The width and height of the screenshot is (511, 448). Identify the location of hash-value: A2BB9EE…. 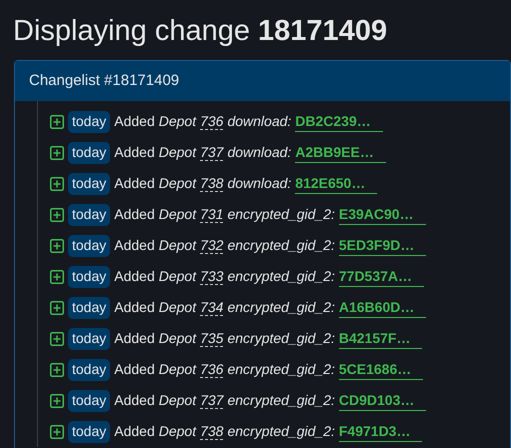
(340, 152).